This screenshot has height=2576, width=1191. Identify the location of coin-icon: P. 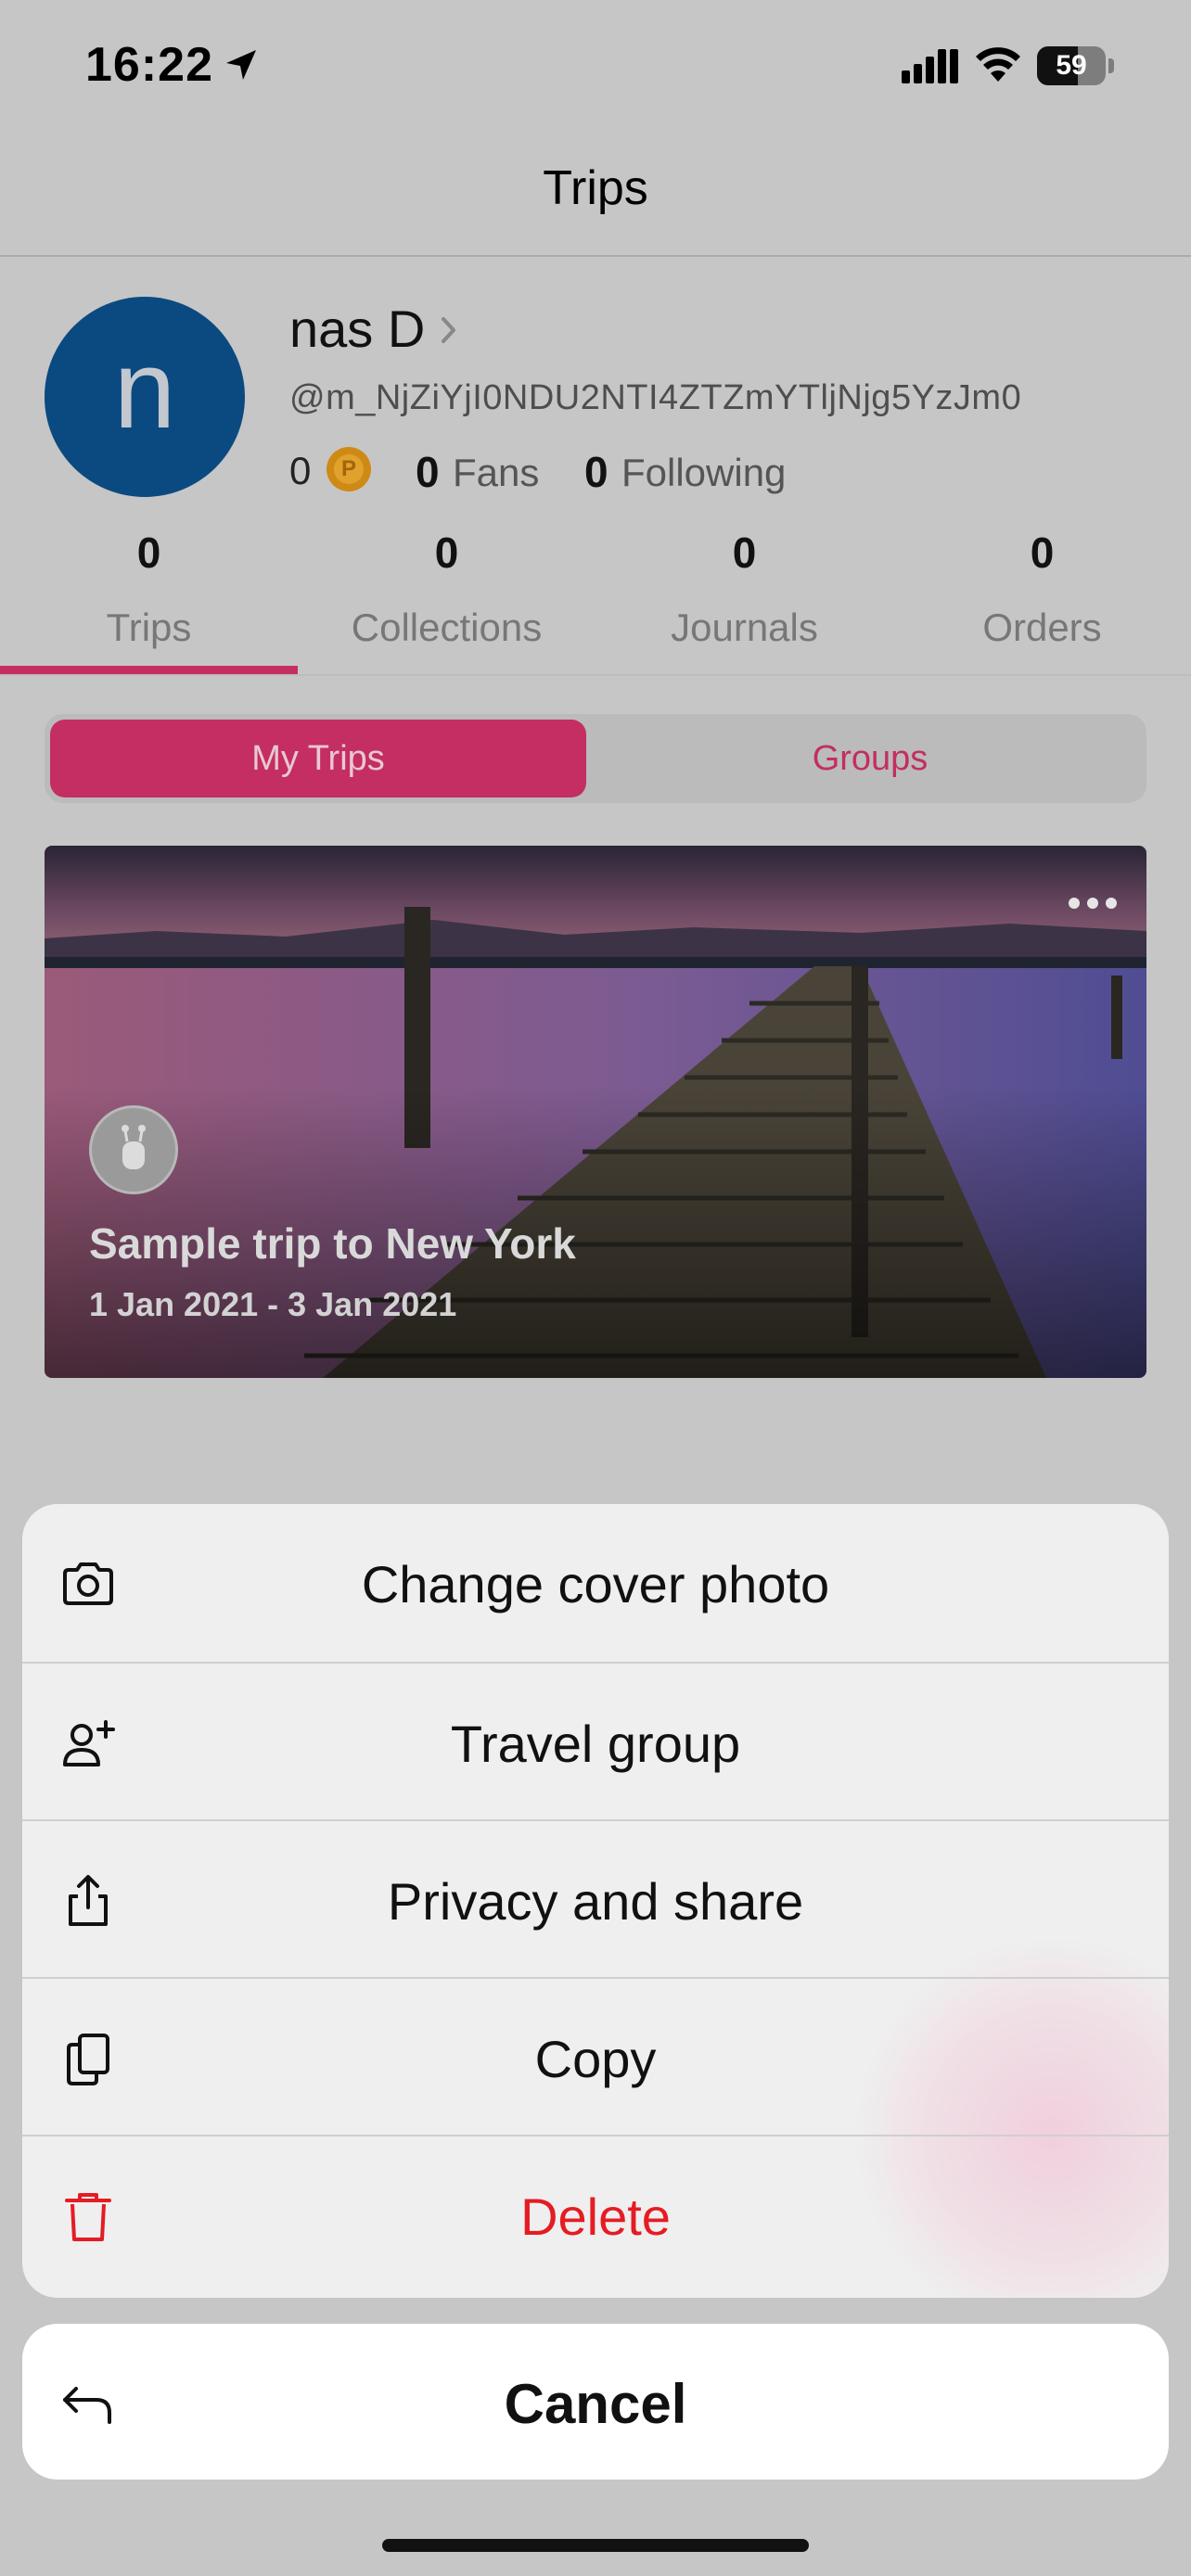
(349, 469).